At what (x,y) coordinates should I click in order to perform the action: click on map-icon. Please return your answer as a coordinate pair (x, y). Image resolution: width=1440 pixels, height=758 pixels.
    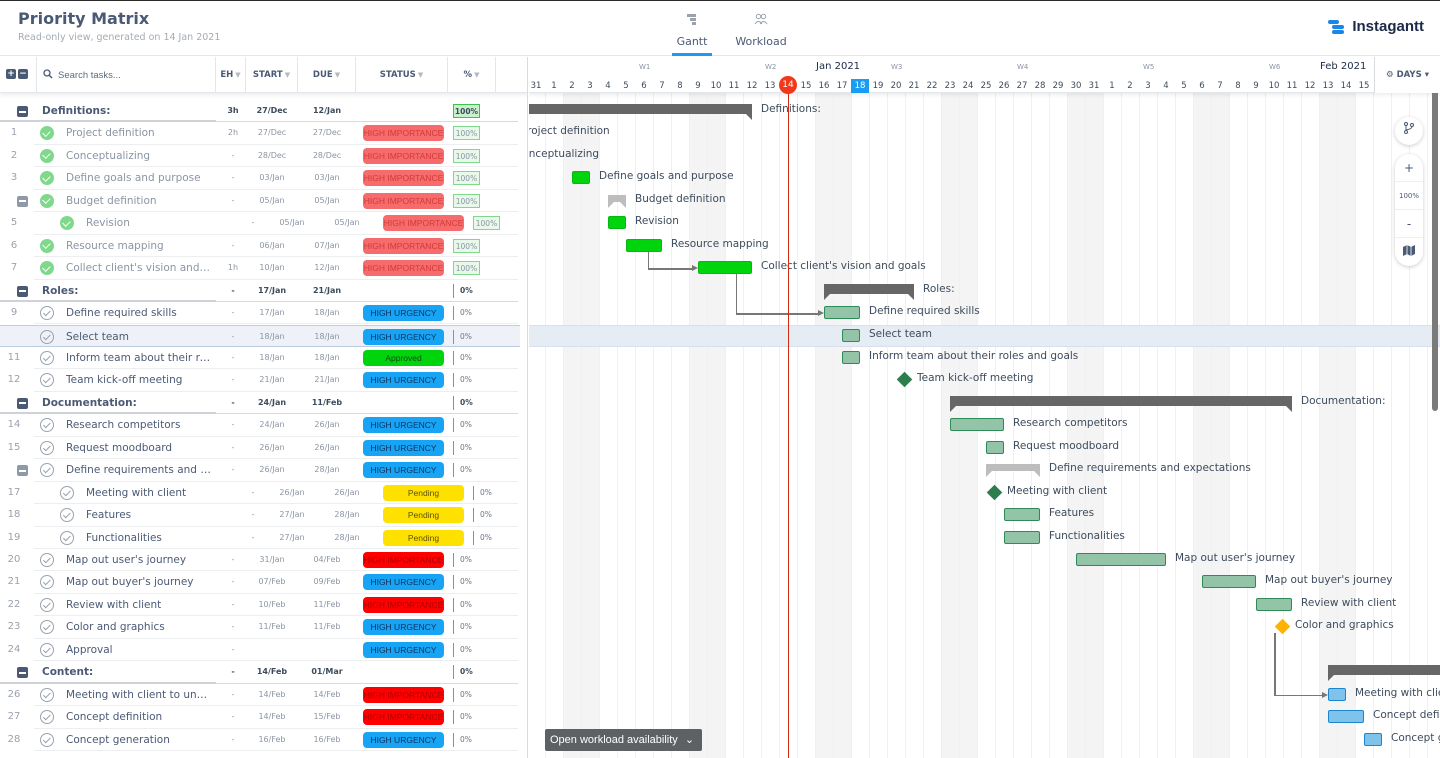
    Looking at the image, I should click on (1409, 252).